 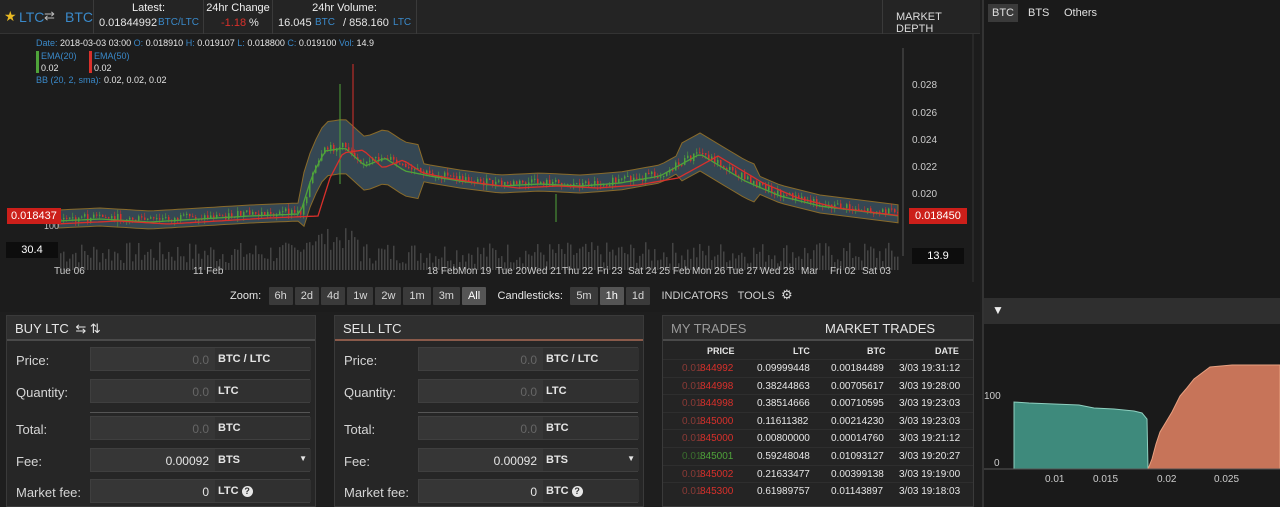 What do you see at coordinates (49, 16) in the screenshot?
I see `swap-pair-icon: ⇄` at bounding box center [49, 16].